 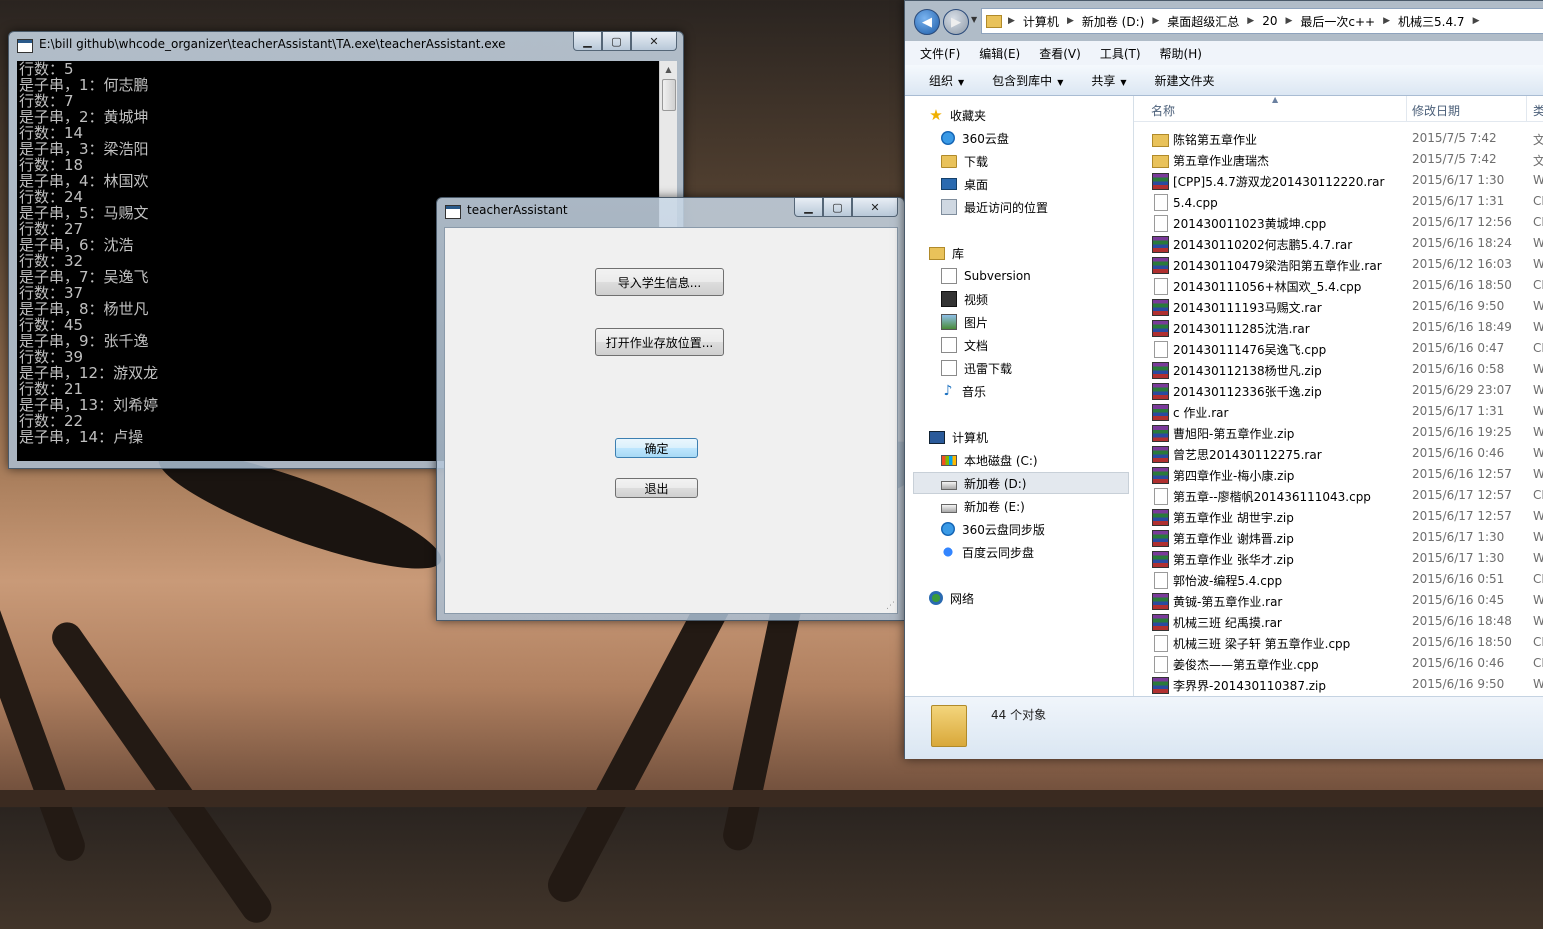 I want to click on nav-recent-places: 最近访问的位置, so click(x=994, y=207).